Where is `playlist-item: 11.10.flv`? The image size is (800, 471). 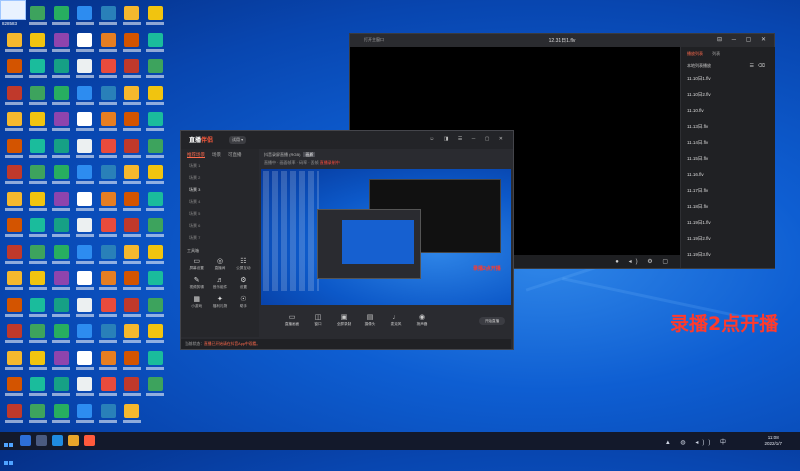 playlist-item: 11.10.flv is located at coordinates (728, 111).